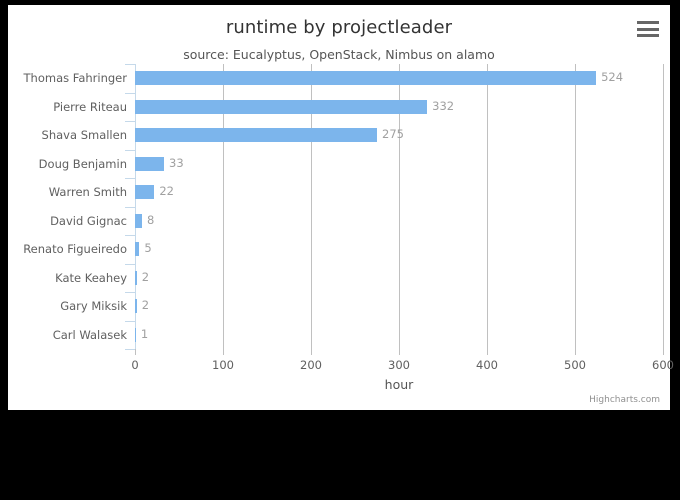  What do you see at coordinates (612, 77) in the screenshot?
I see `bar-value-label: 524` at bounding box center [612, 77].